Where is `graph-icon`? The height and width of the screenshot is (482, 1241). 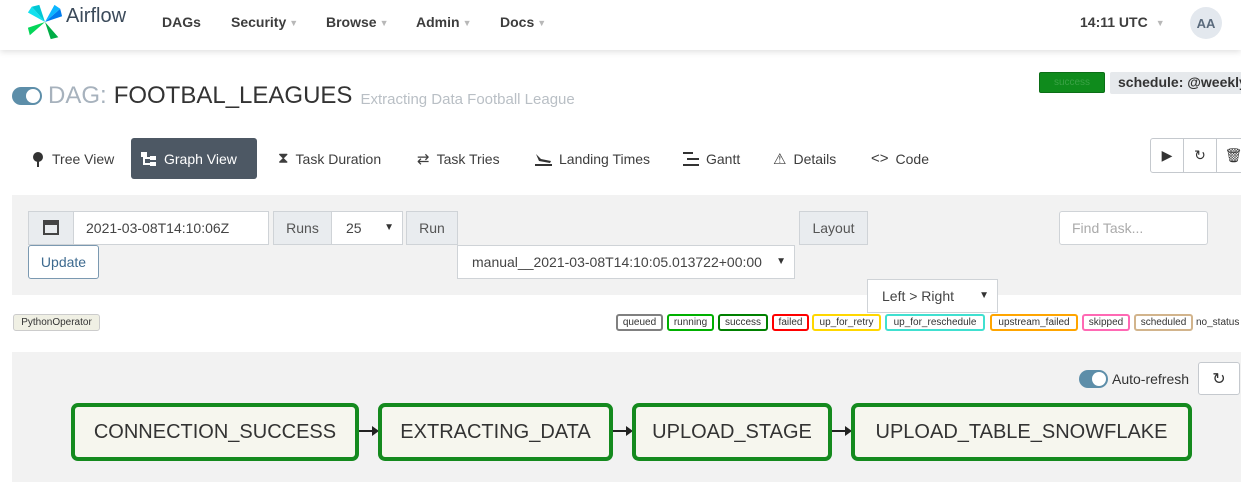 graph-icon is located at coordinates (149, 158).